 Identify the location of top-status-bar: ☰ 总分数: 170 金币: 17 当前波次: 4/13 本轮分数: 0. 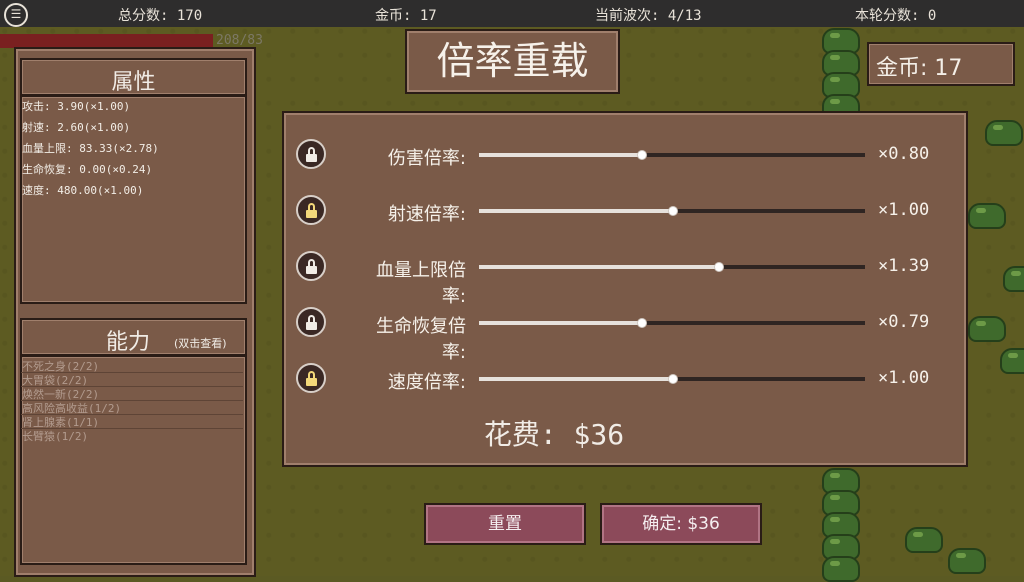
(512, 13).